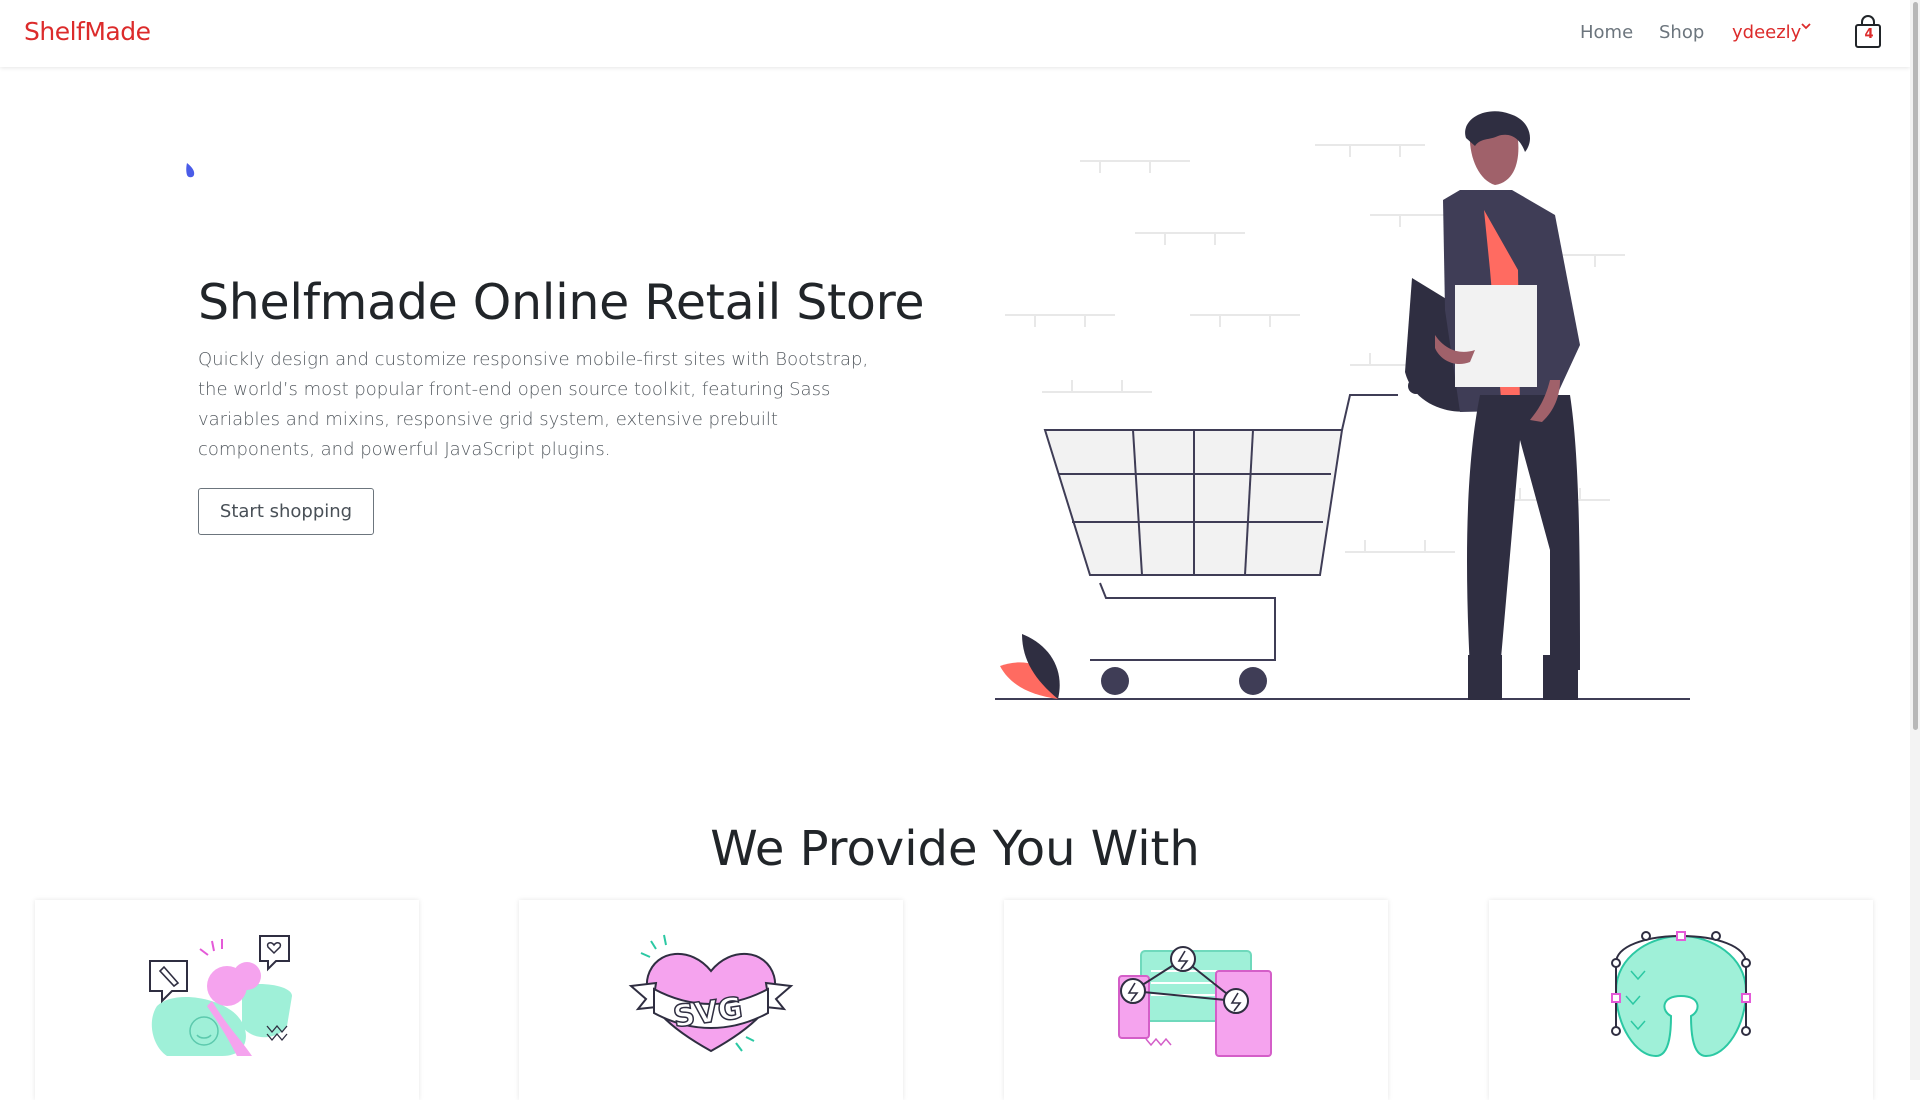 This screenshot has height=1100, width=1920. What do you see at coordinates (1681, 994) in the screenshot?
I see `vector-shape-illustration-icon` at bounding box center [1681, 994].